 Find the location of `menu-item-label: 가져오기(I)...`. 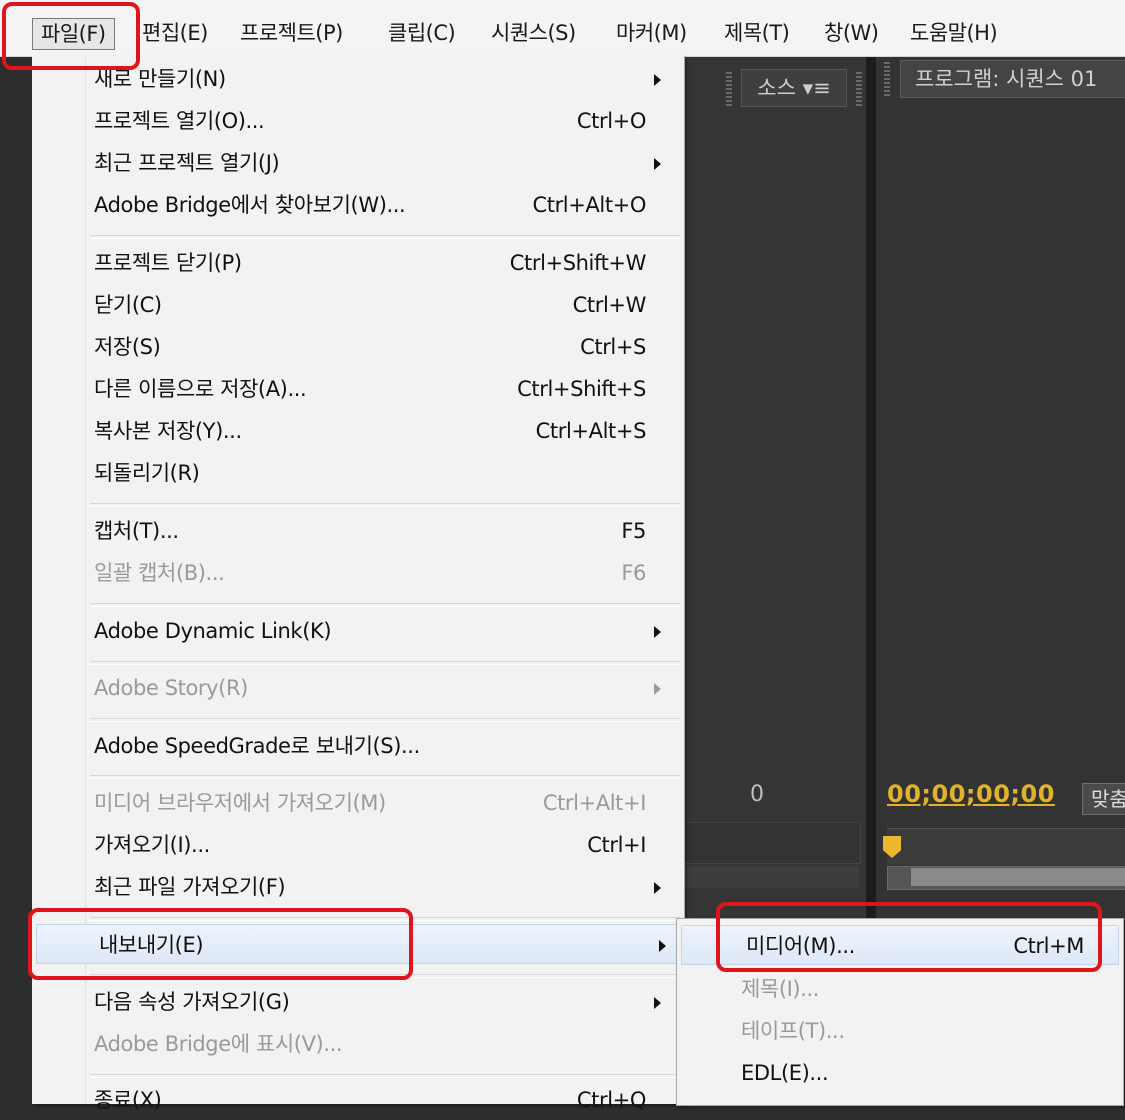

menu-item-label: 가져오기(I)... is located at coordinates (152, 845).